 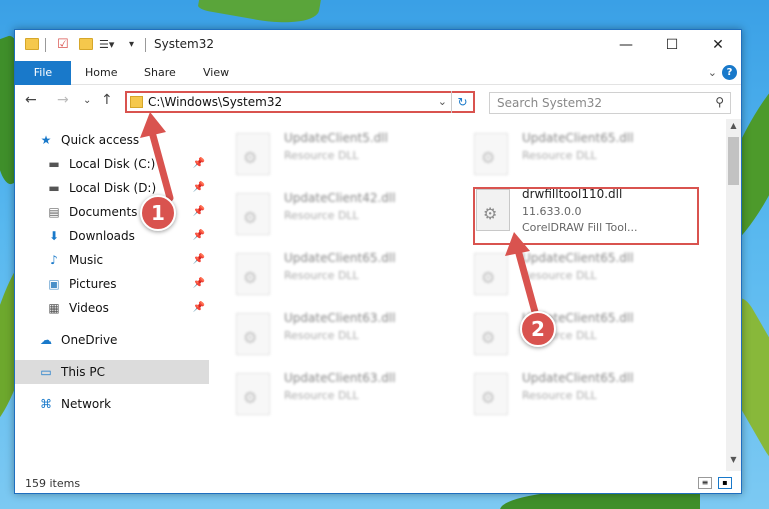 I want to click on arrow-to-address-bar, so click(x=161, y=165).